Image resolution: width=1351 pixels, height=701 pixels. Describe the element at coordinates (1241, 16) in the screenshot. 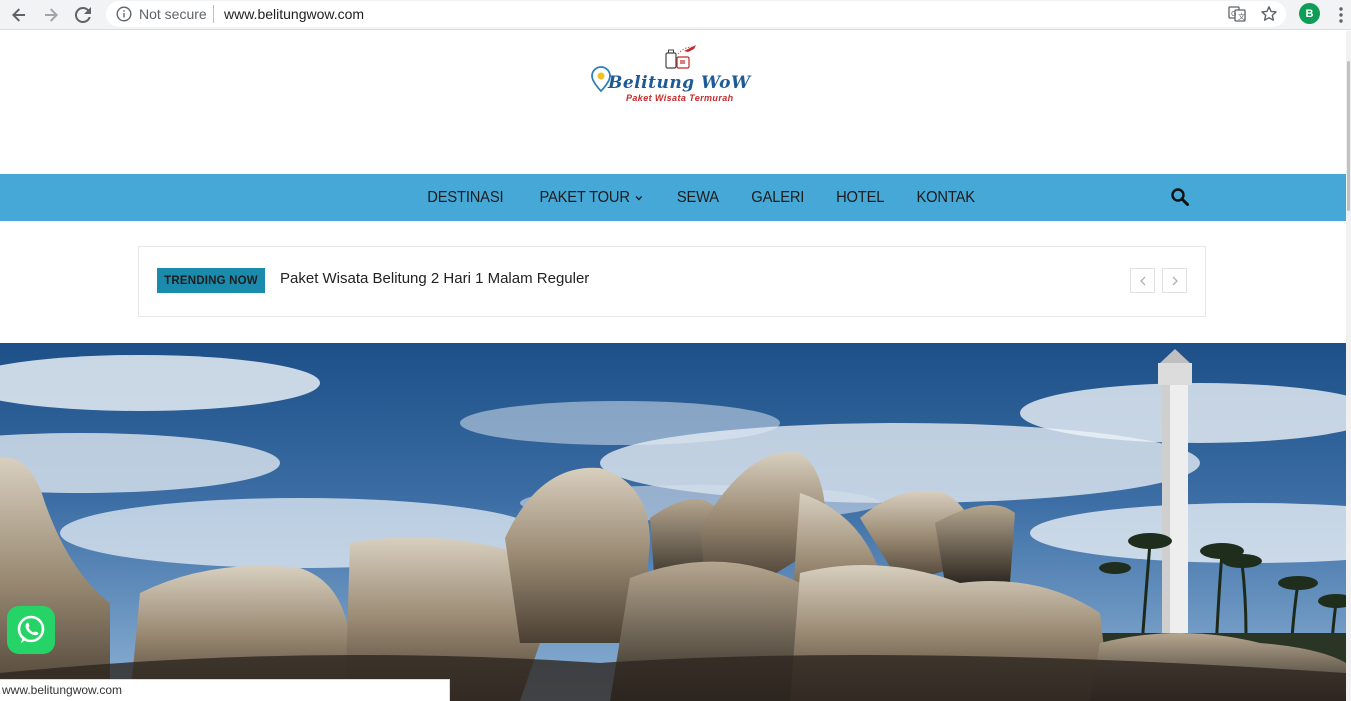

I see `svg-text: 文` at that location.